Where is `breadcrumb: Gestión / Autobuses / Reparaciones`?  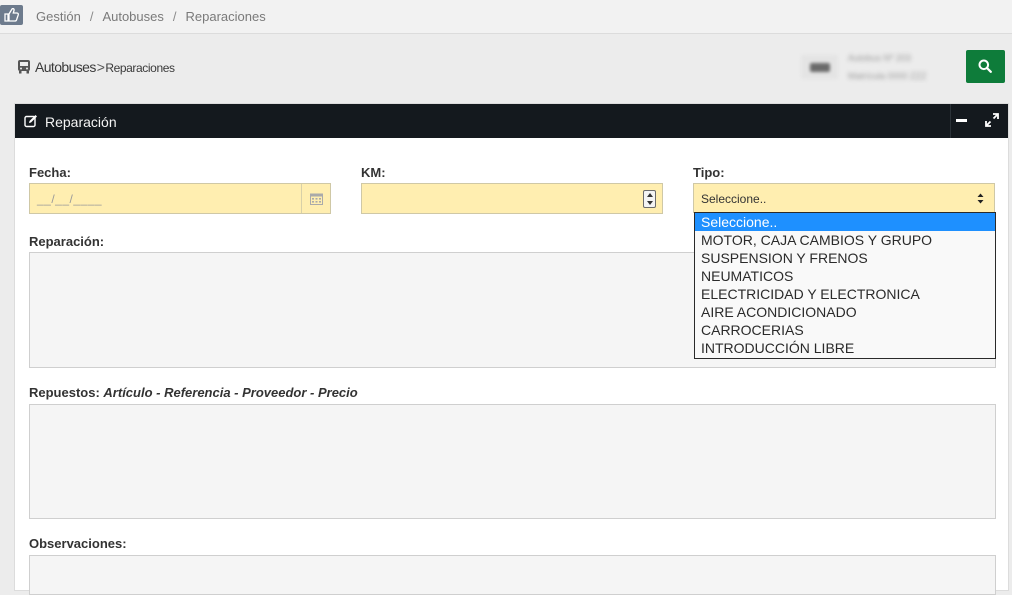 breadcrumb: Gestión / Autobuses / Reparaciones is located at coordinates (151, 16).